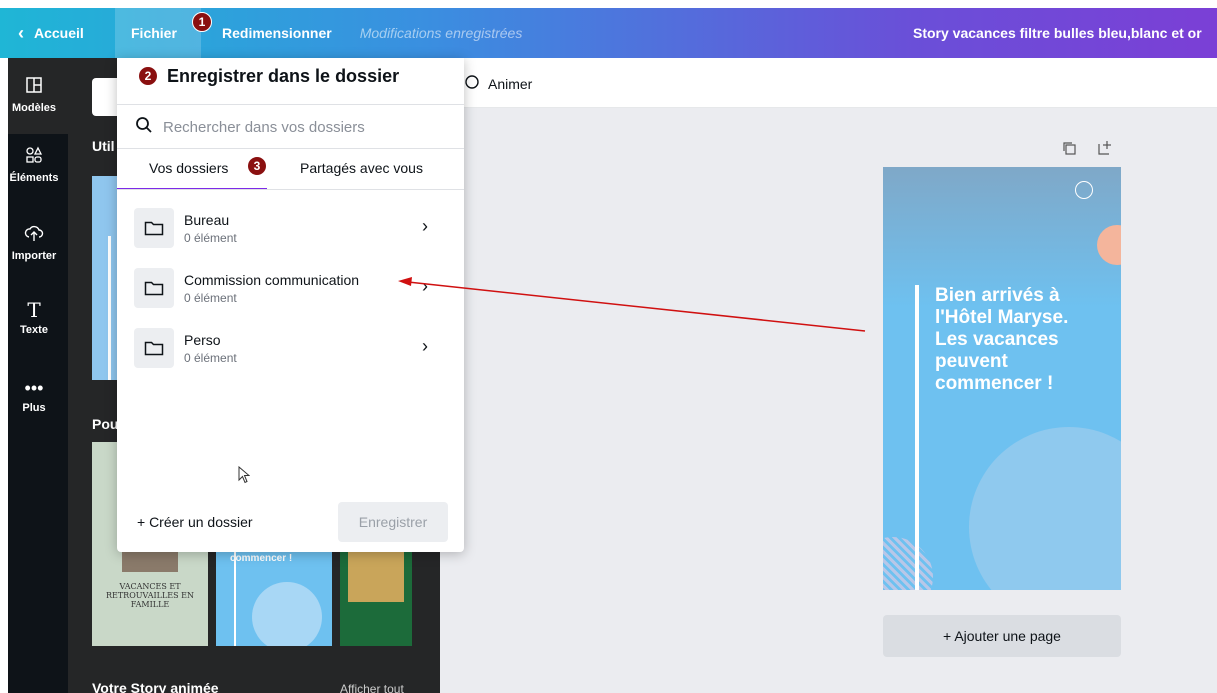  What do you see at coordinates (34, 157) in the screenshot?
I see `shapes-icon` at bounding box center [34, 157].